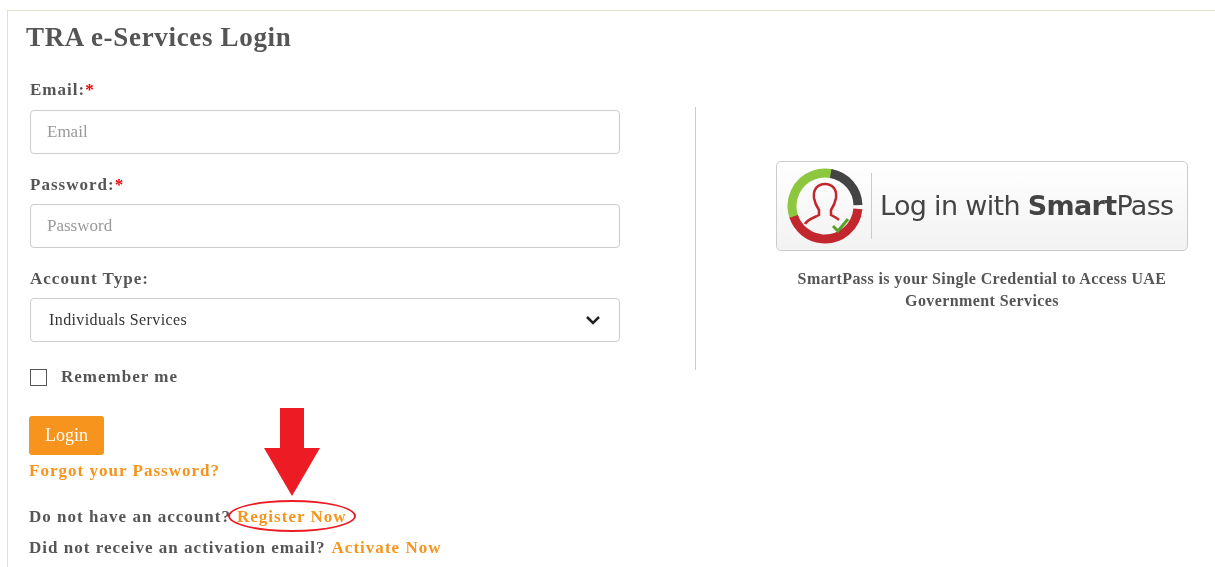  What do you see at coordinates (159, 37) in the screenshot?
I see `page-title: TRA e-Services Login` at bounding box center [159, 37].